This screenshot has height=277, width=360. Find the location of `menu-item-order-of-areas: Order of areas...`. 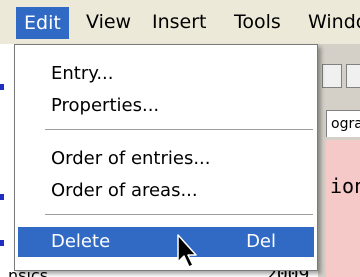

menu-item-order-of-areas: Order of areas... is located at coordinates (166, 191).